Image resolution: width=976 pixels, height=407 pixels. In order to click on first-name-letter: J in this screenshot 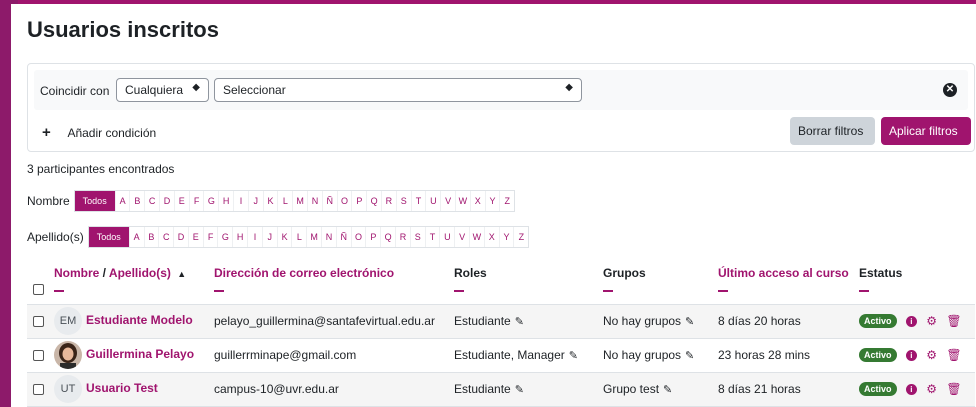, I will do `click(255, 201)`.